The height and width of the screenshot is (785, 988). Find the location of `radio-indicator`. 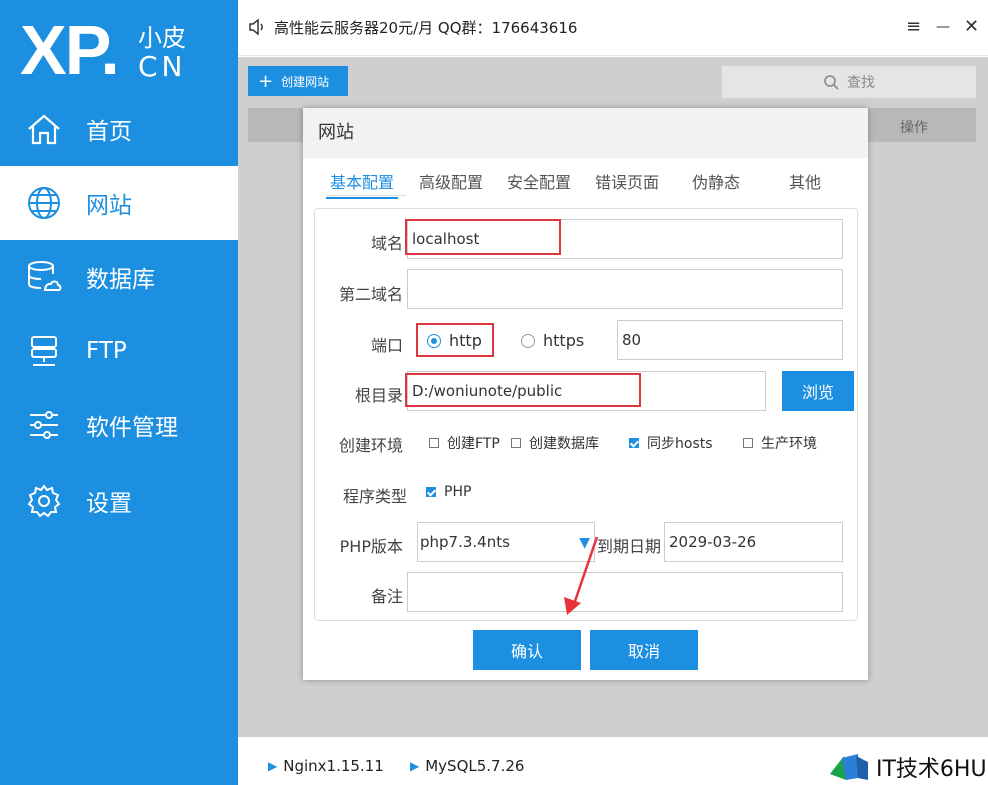

radio-indicator is located at coordinates (528, 340).